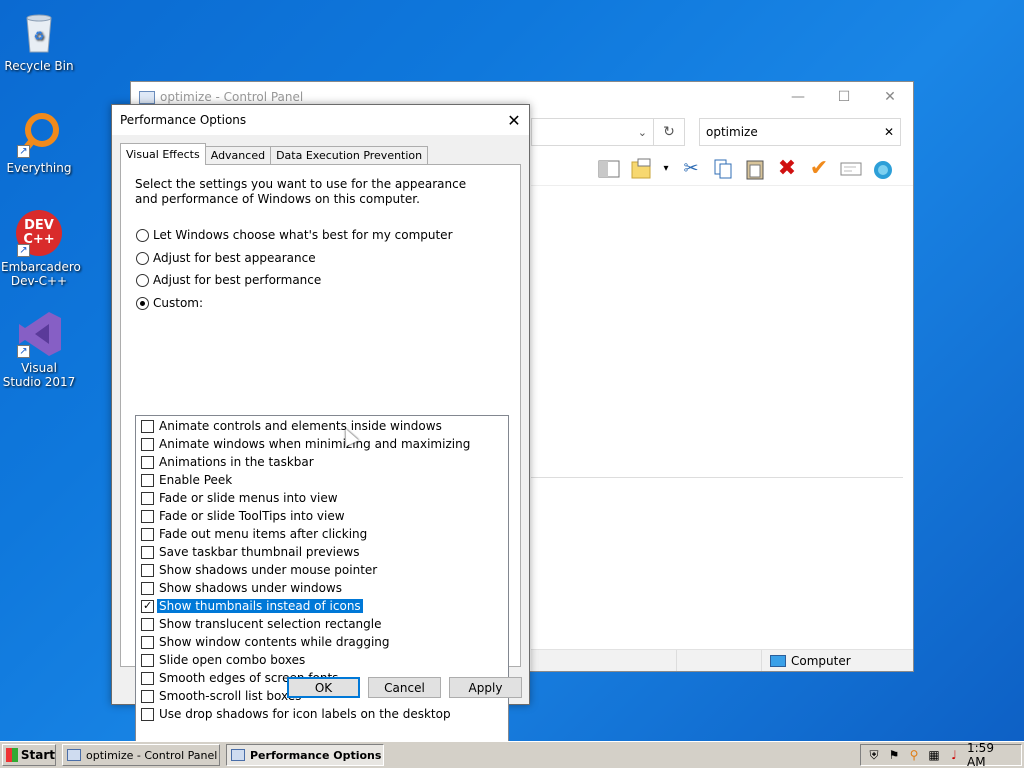 This screenshot has width=1024, height=768. I want to click on effect-item: Animations in the taskbar, so click(227, 462).